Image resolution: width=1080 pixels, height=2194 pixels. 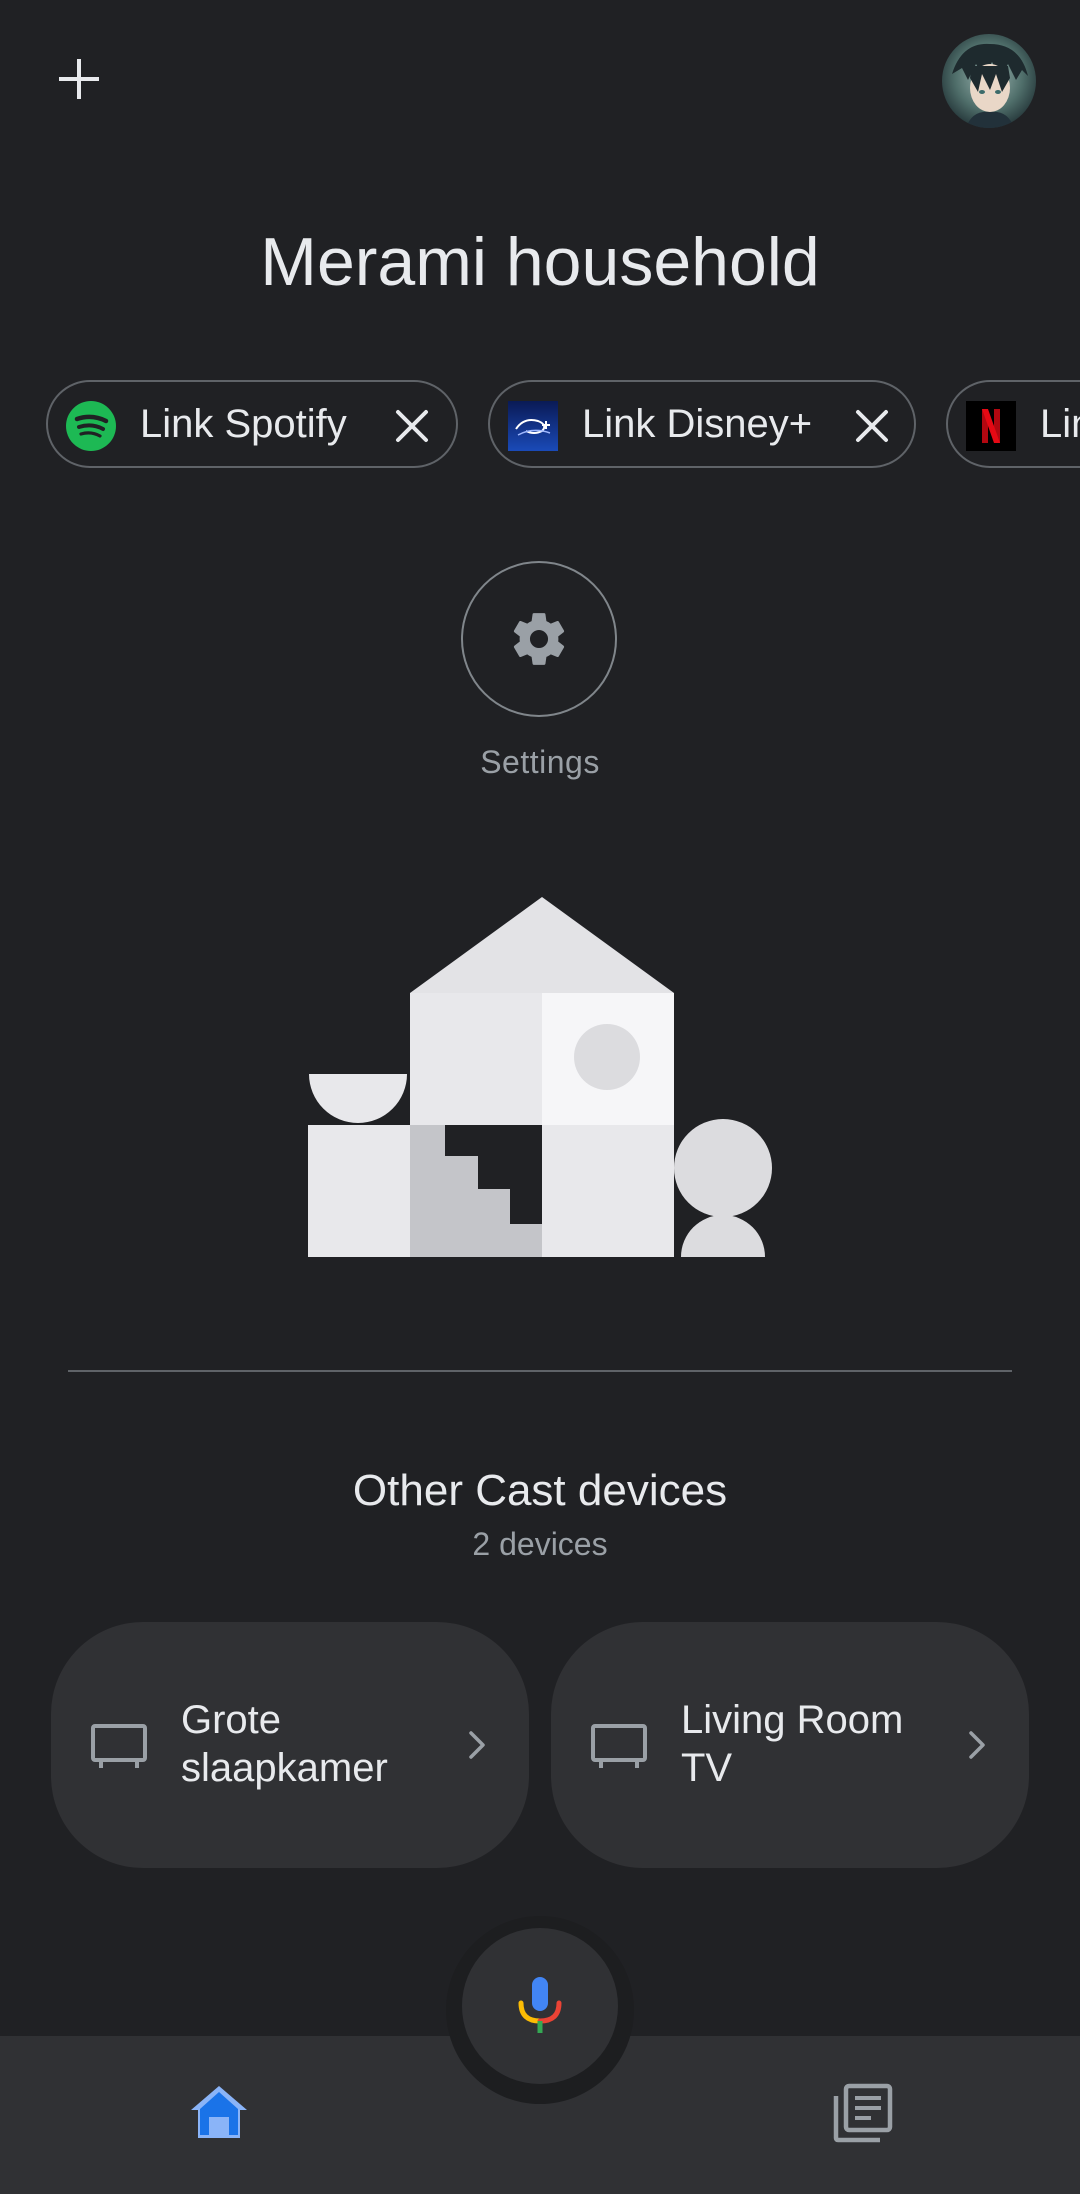 I want to click on netflix-logo-icon, so click(x=991, y=426).